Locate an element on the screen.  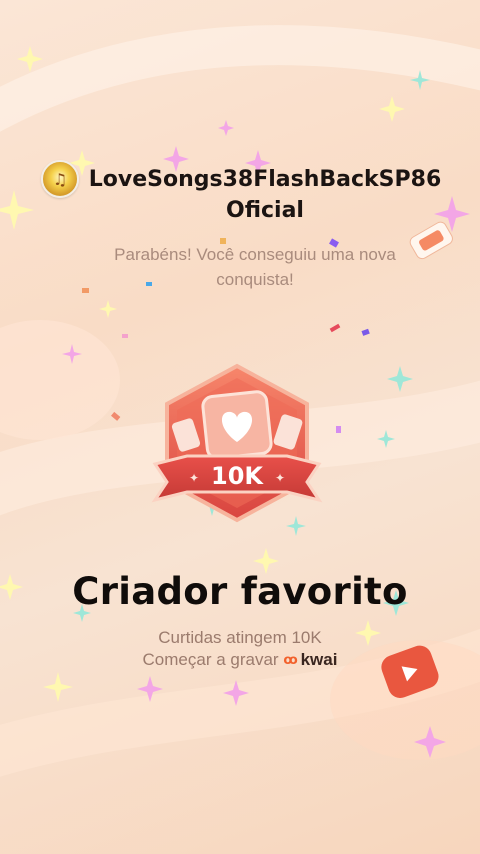
start-recording-label: Começar a gravar is located at coordinates (210, 659).